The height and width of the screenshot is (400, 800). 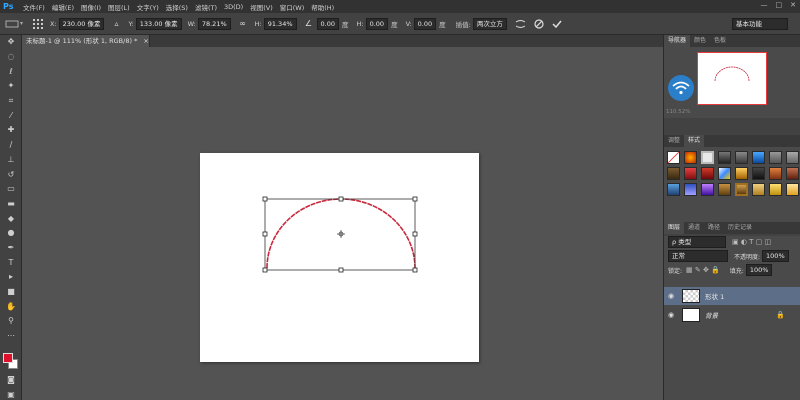 I want to click on h-input: 91.34%, so click(x=280, y=23).